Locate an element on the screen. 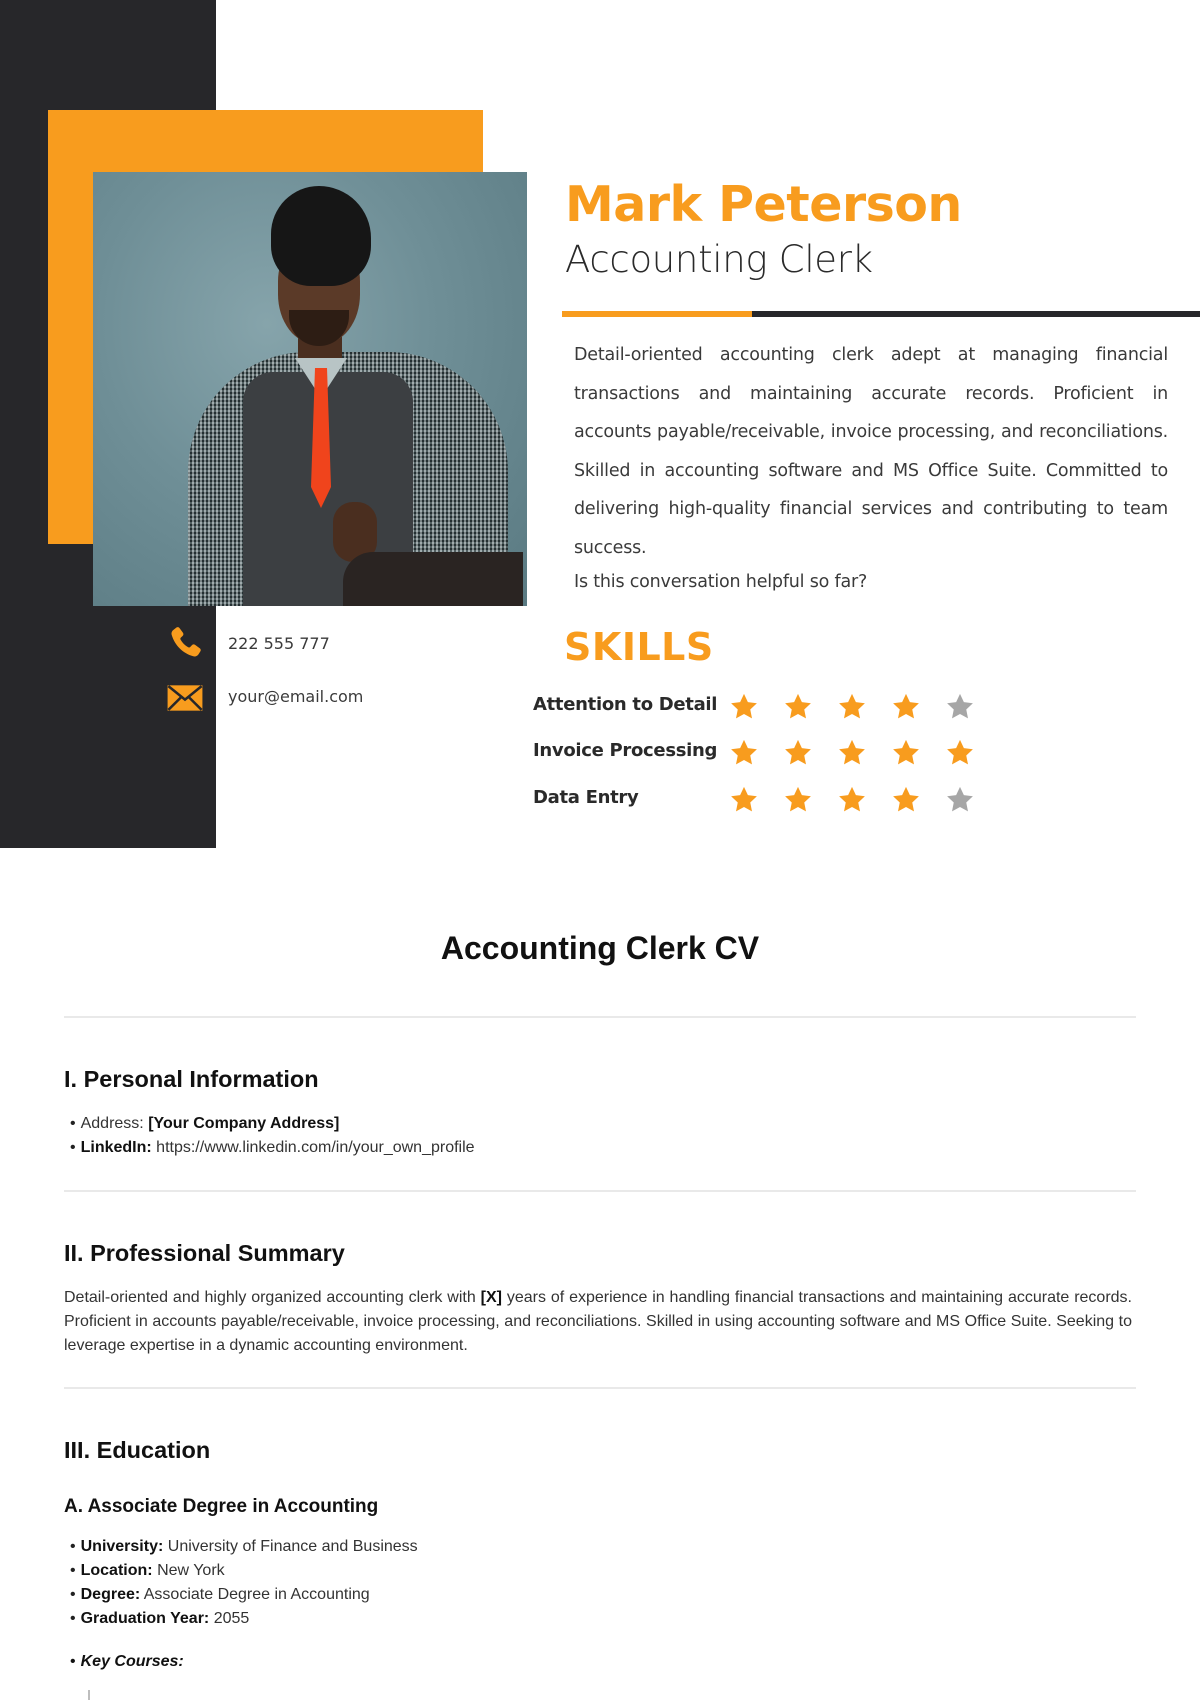  skill-row: Invoice Processing is located at coordinates (773, 754).